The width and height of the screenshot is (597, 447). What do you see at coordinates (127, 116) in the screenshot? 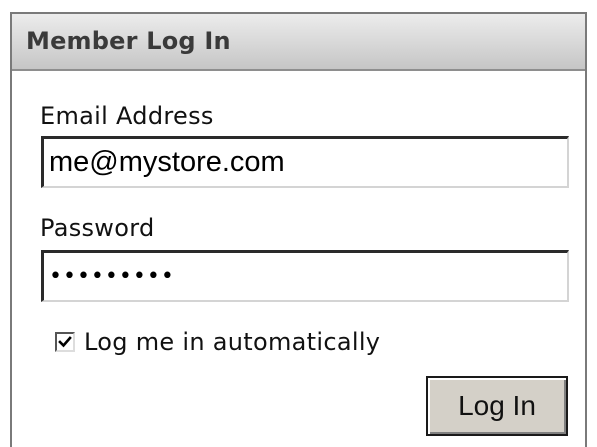
I see `email-label: Email Address` at bounding box center [127, 116].